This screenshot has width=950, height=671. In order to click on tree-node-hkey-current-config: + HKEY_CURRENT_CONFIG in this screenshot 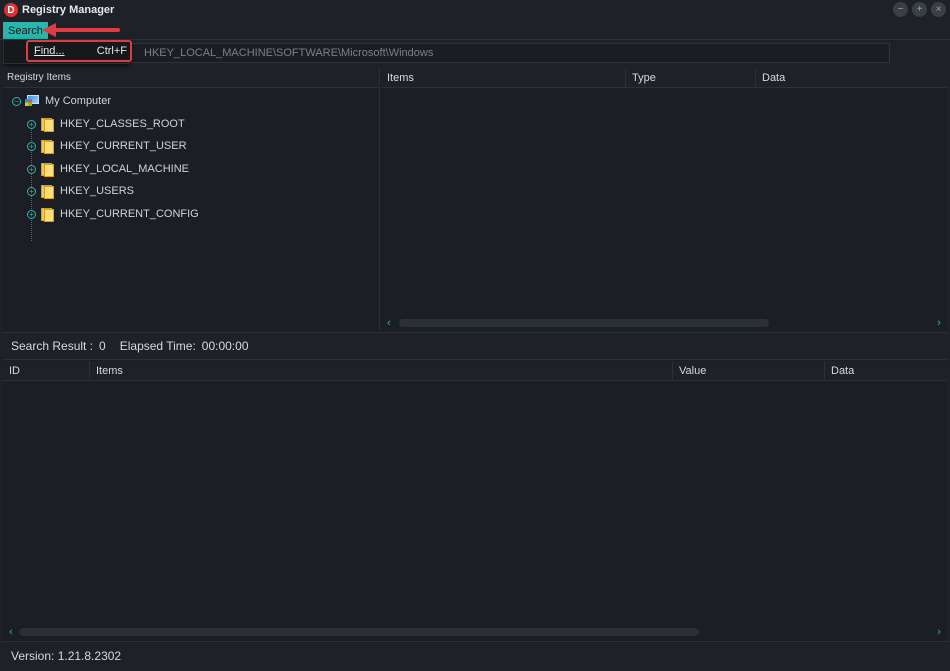, I will do `click(113, 214)`.